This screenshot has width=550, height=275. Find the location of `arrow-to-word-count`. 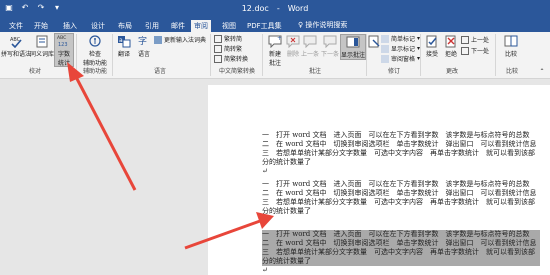

arrow-to-word-count is located at coordinates (102, 126).